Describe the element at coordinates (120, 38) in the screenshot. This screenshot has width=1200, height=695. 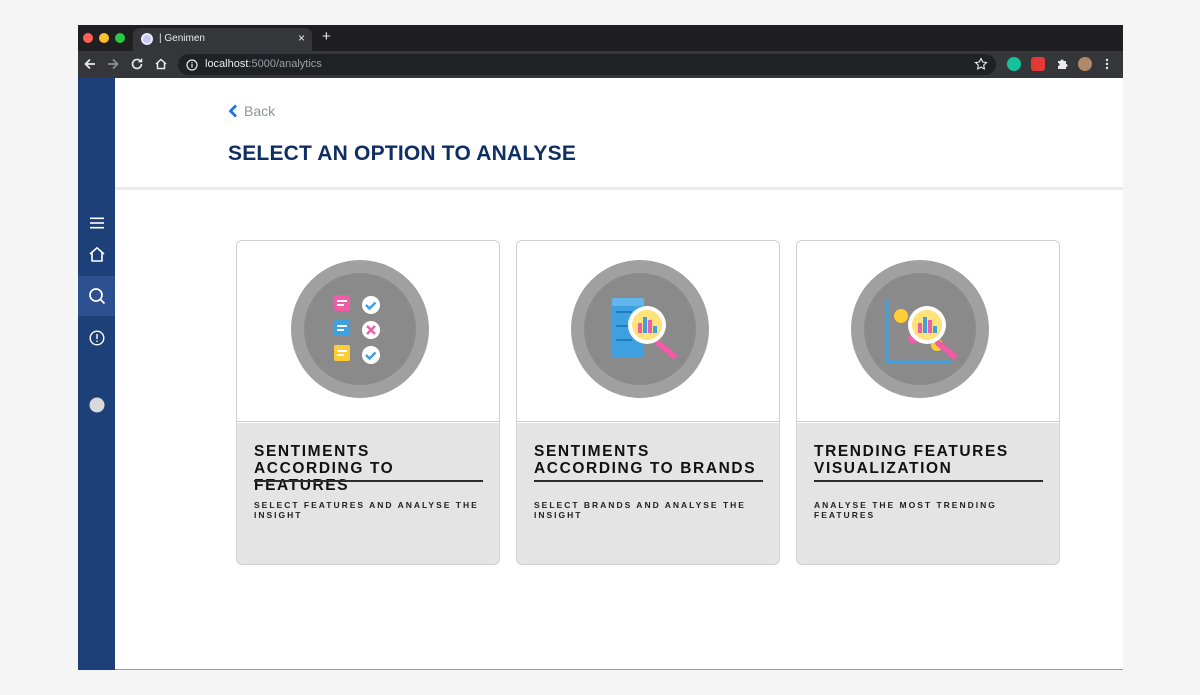
I see `maximize-window-button` at that location.